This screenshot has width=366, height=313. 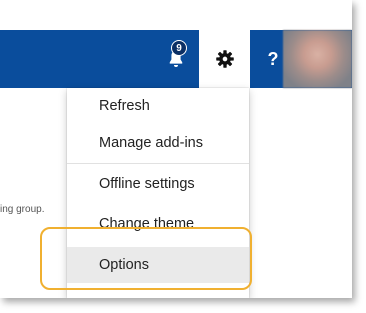 I want to click on help-icon: ?, so click(x=273, y=58).